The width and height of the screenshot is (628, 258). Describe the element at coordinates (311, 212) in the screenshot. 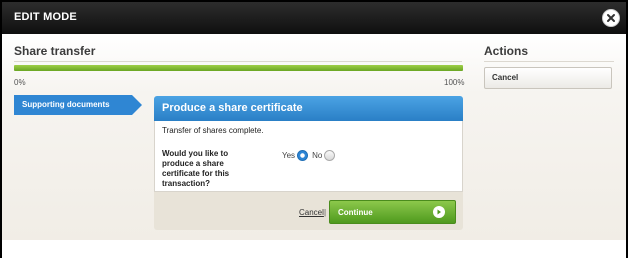

I see `cancel-link: Cancel` at that location.